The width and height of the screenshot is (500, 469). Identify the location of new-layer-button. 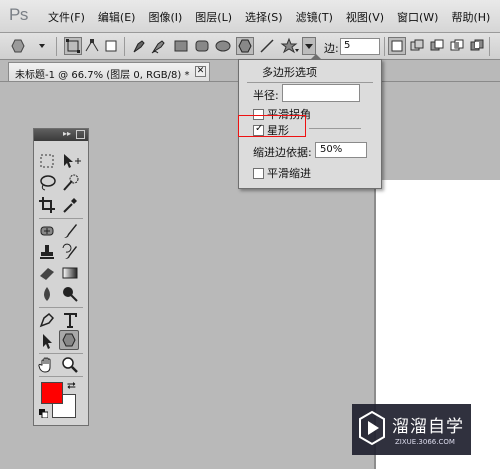
(397, 46).